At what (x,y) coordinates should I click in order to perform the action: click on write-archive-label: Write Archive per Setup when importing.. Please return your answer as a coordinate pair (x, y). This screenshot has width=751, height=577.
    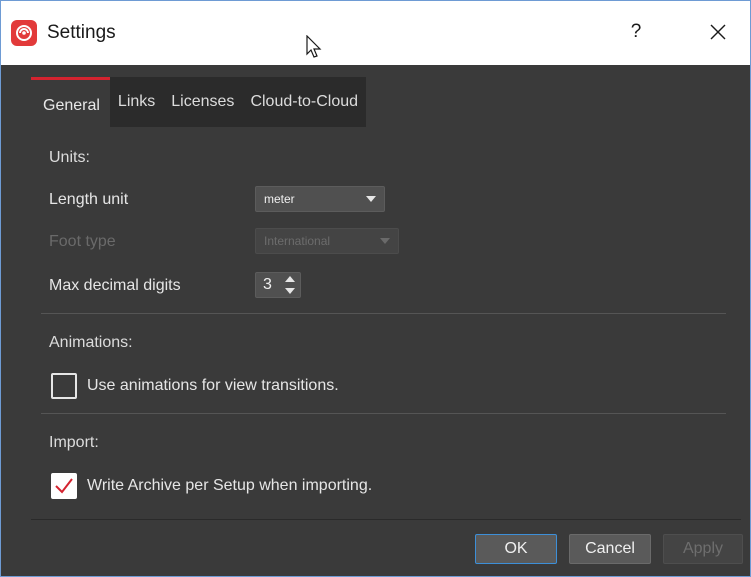
    Looking at the image, I should click on (229, 486).